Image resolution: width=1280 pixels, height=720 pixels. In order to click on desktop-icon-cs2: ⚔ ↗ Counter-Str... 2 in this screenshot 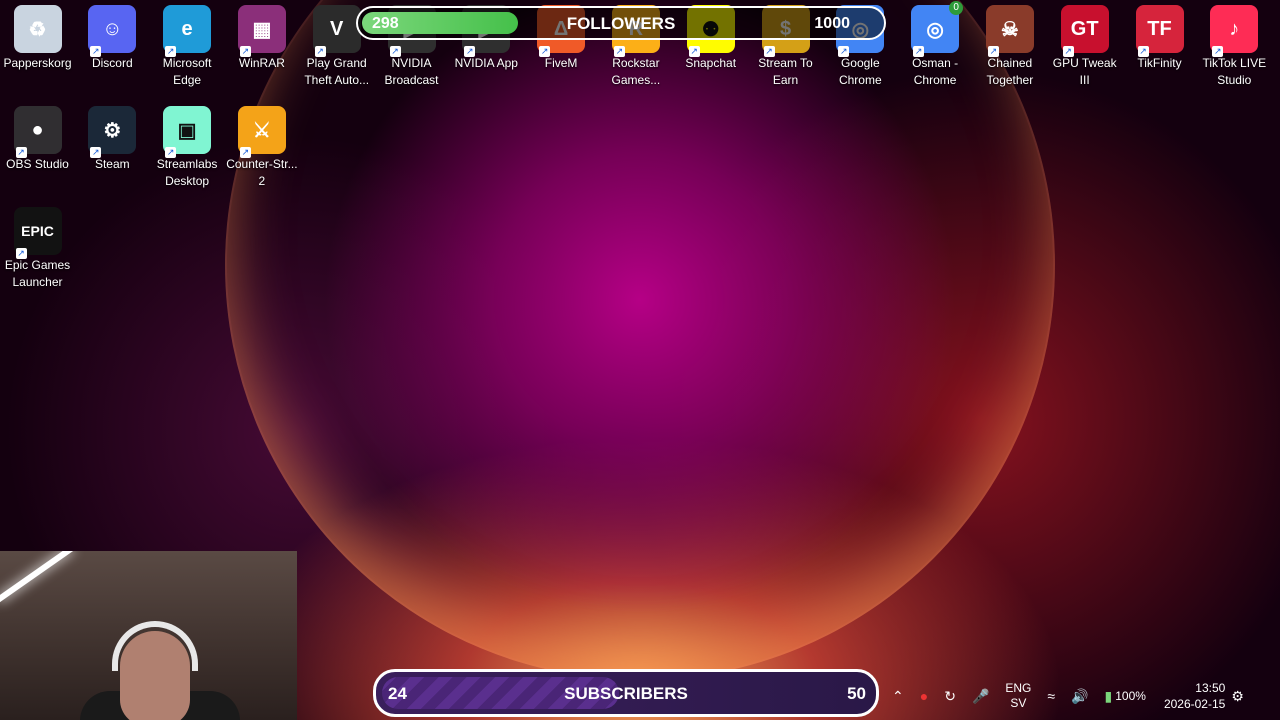, I will do `click(261, 148)`.